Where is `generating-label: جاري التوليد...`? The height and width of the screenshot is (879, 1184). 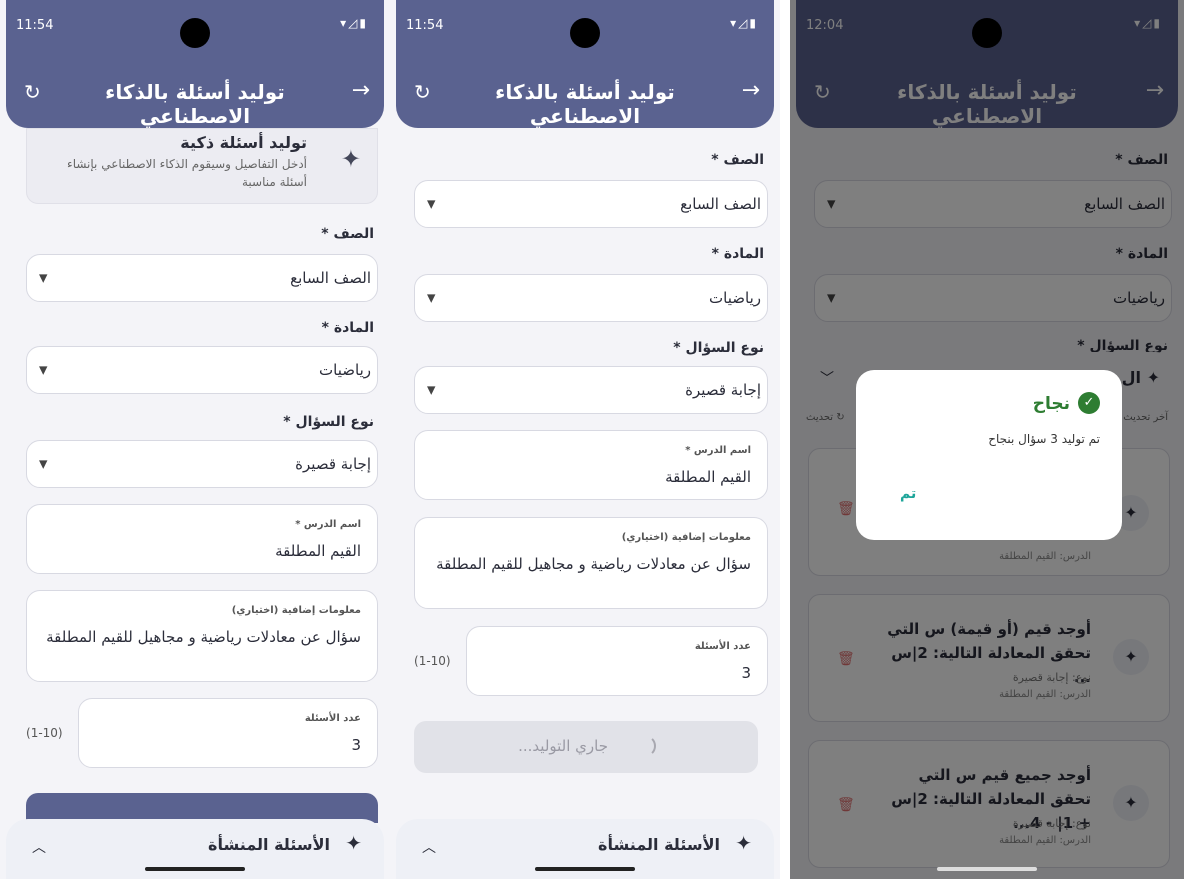 generating-label: جاري التوليد... is located at coordinates (563, 746).